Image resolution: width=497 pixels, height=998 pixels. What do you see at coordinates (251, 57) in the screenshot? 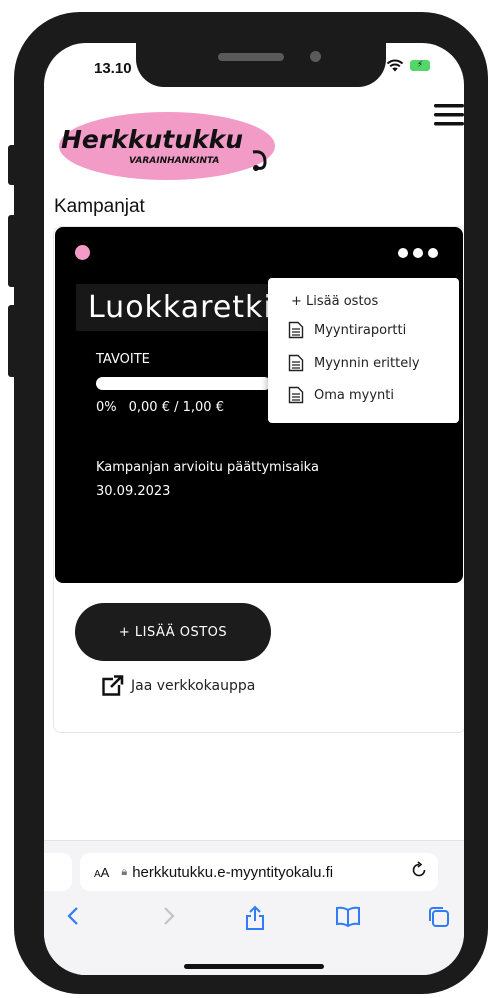
I see `speaker` at bounding box center [251, 57].